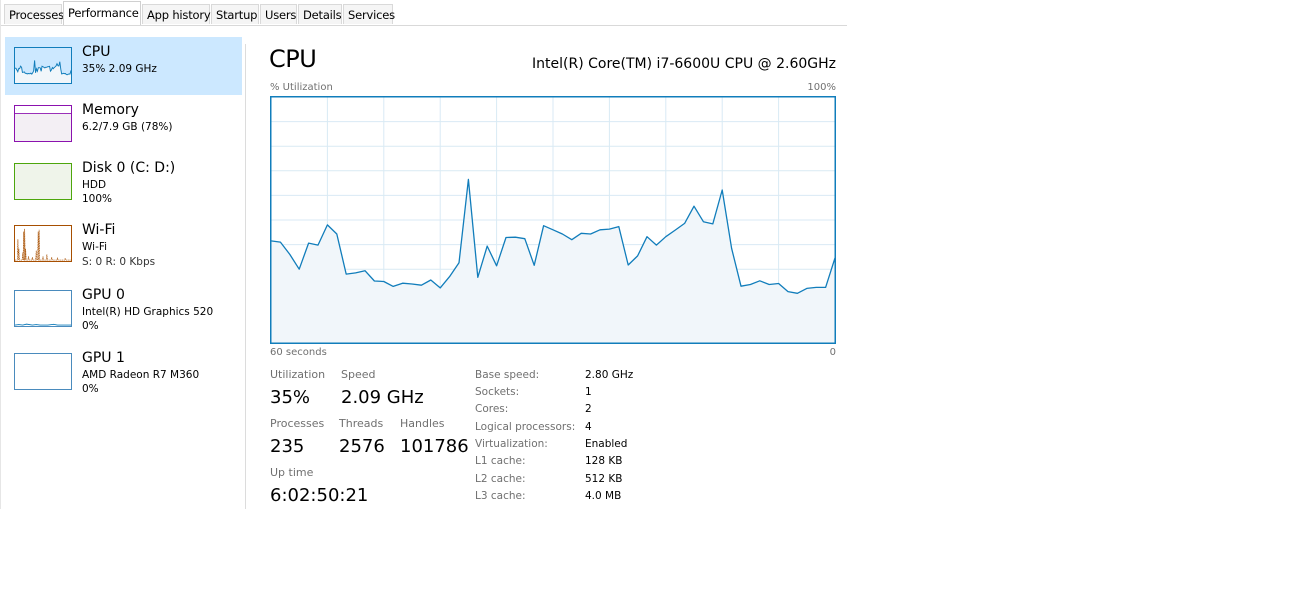  Describe the element at coordinates (43, 308) in the screenshot. I see `gpu0-graph-icon` at that location.